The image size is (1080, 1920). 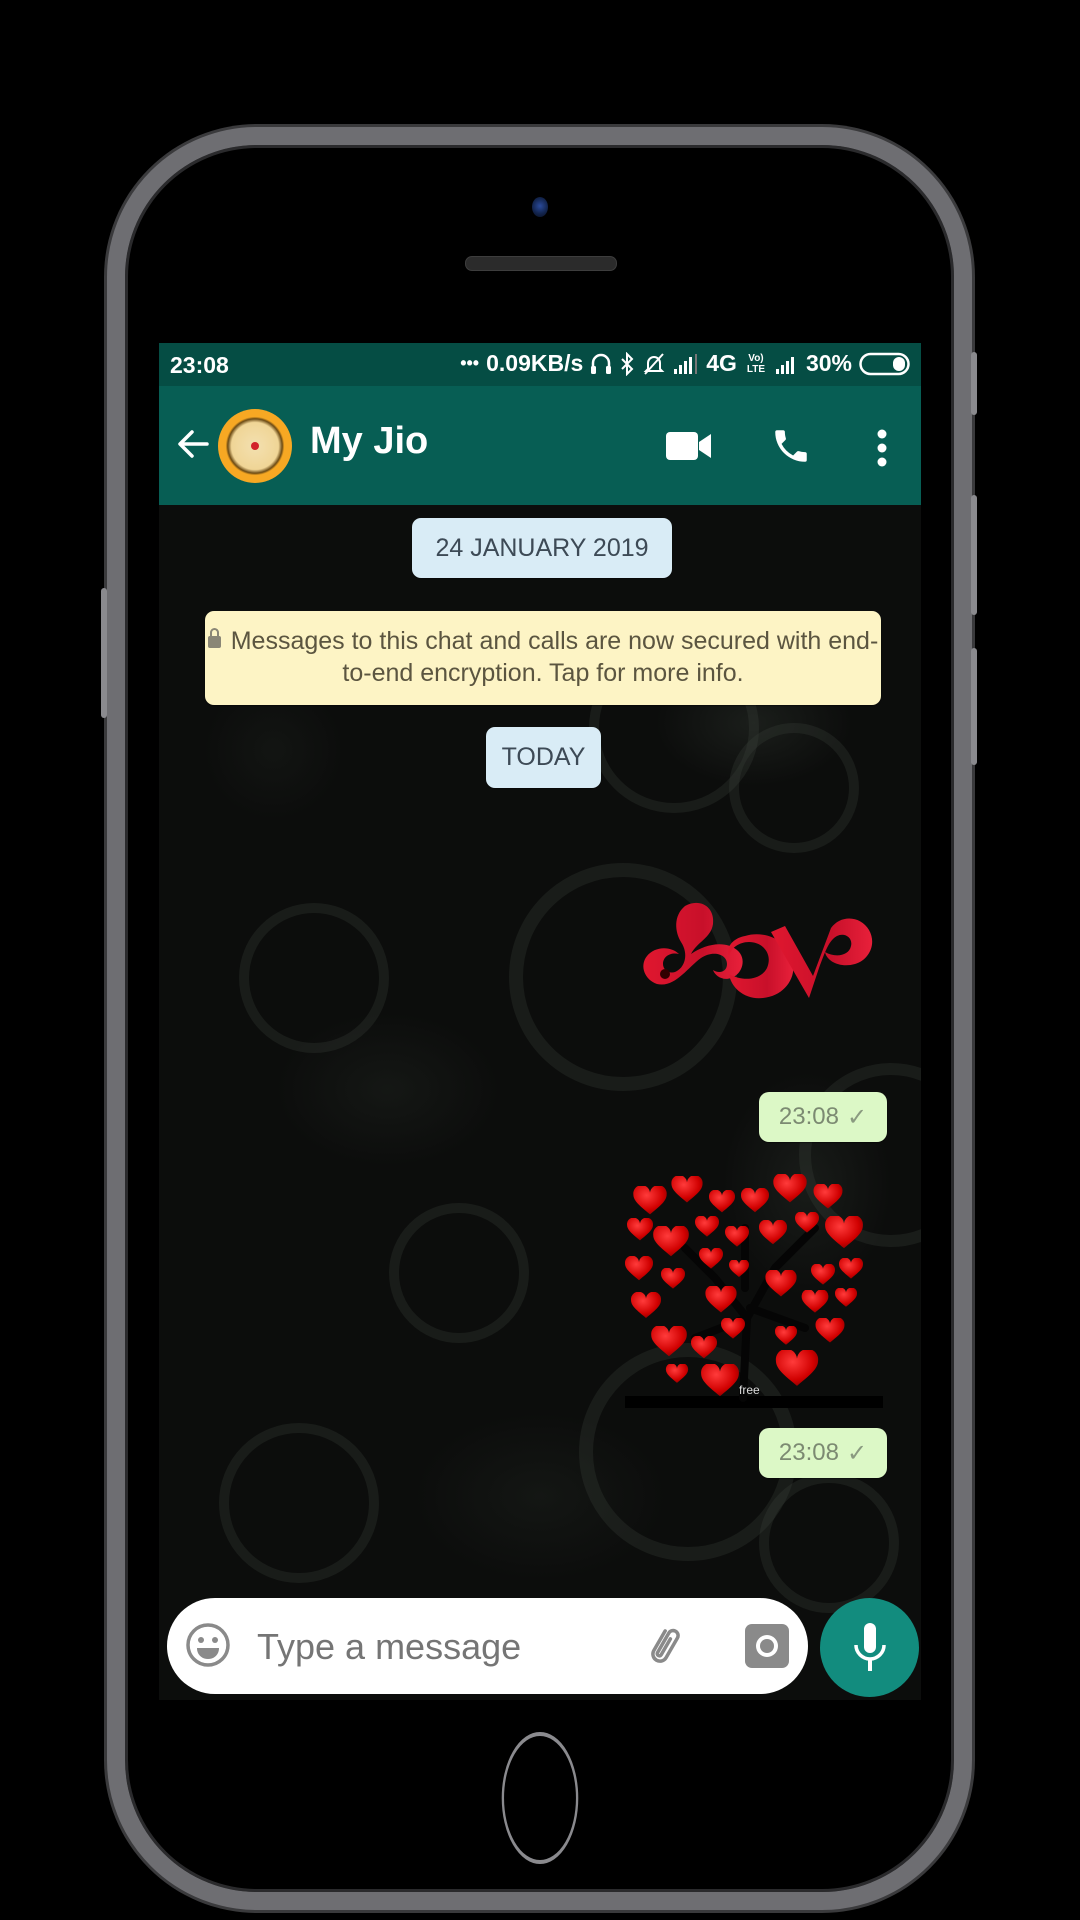 I want to click on headset-icon, so click(x=601, y=363).